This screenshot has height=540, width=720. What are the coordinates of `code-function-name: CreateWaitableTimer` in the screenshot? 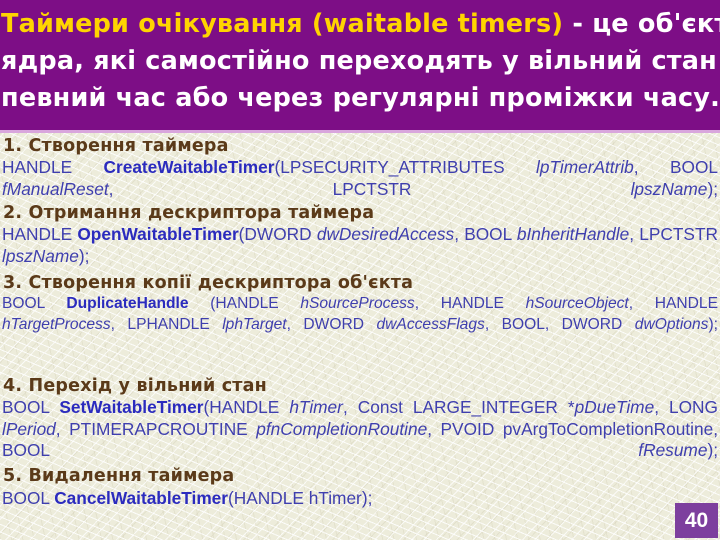 It's located at (189, 167).